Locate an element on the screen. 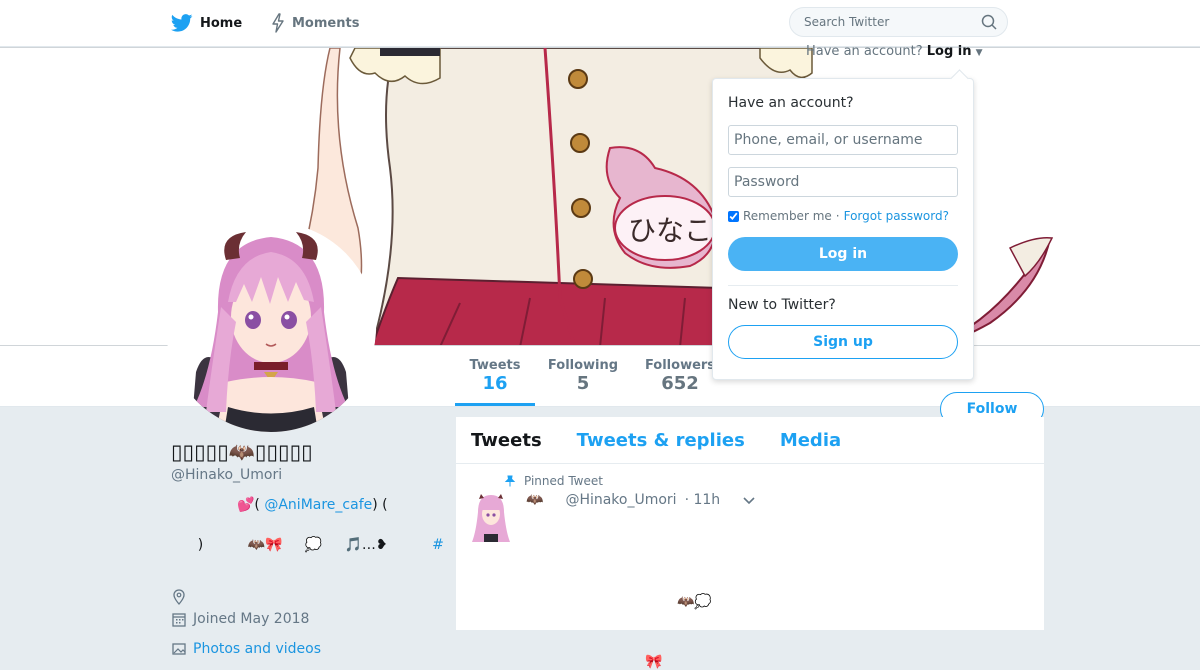 The image size is (1200, 670). remember-row: Remember me · Forgot password? is located at coordinates (838, 216).